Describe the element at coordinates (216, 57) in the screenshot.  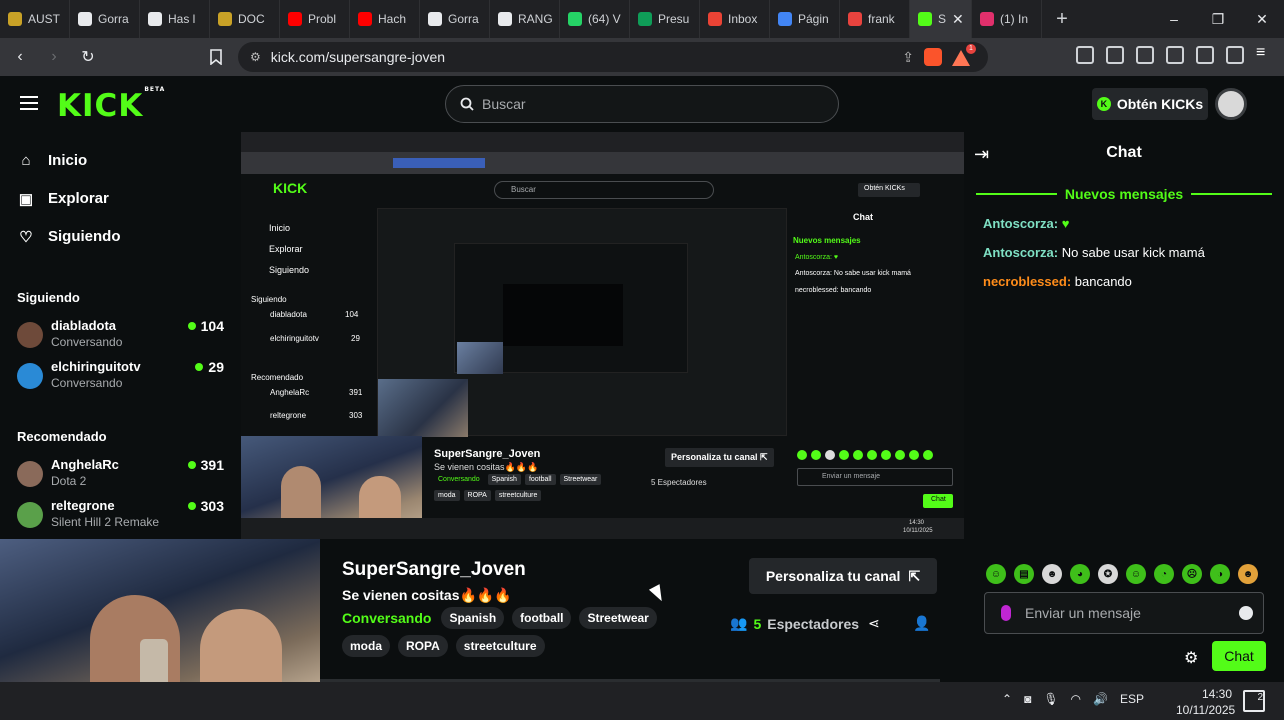
I see `bookmark-icon` at that location.